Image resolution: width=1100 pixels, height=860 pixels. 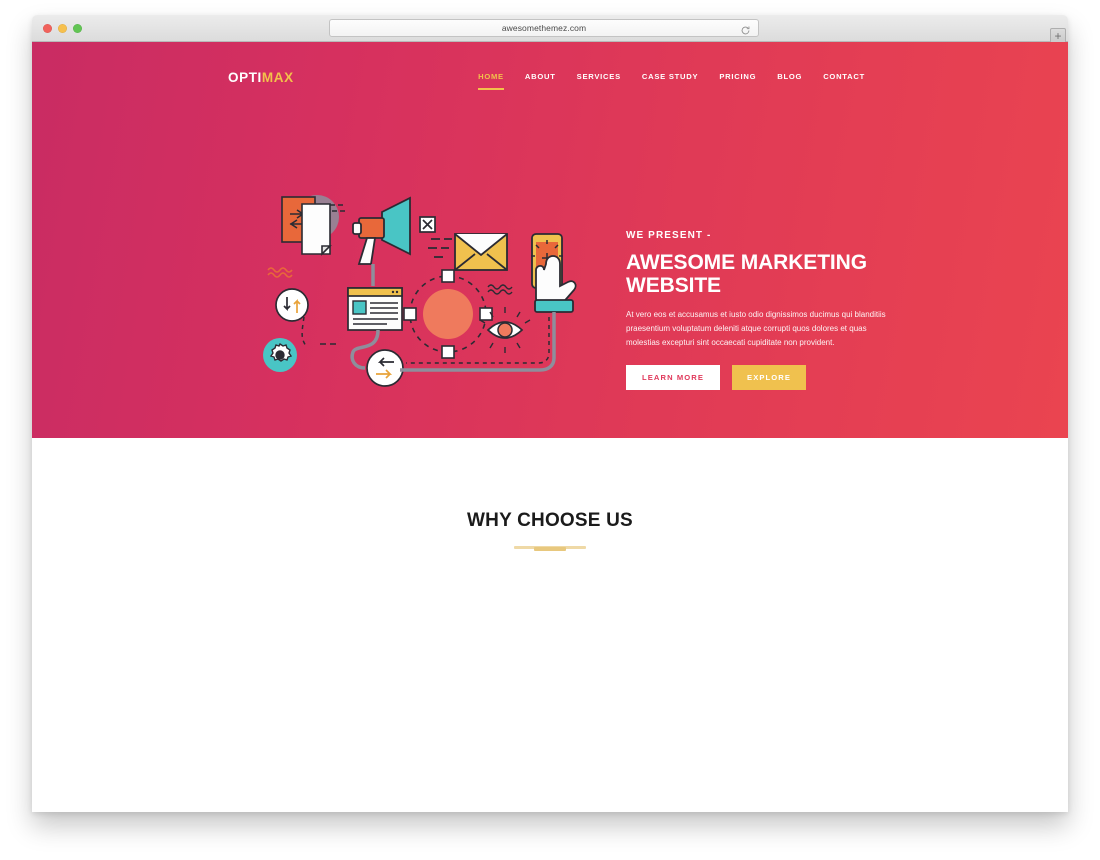 I want to click on nav-item-services: SERVICES, so click(x=599, y=80).